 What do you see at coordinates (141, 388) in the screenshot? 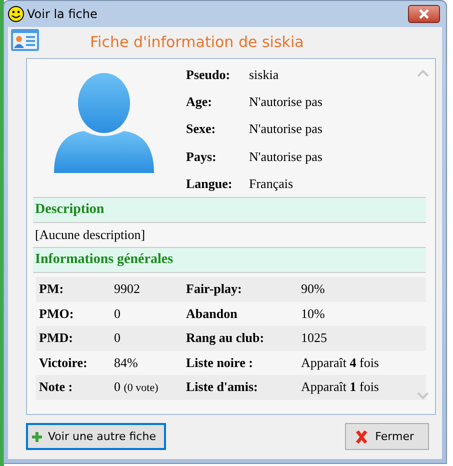
I see `vote-count: (0 vote)` at bounding box center [141, 388].